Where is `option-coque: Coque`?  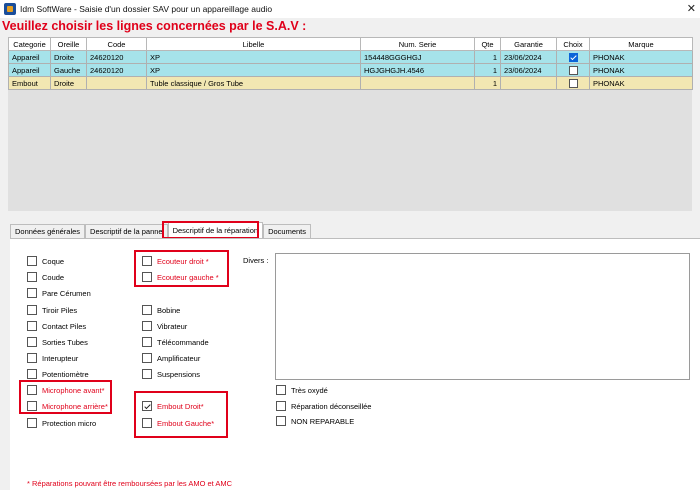 option-coque: Coque is located at coordinates (45, 261).